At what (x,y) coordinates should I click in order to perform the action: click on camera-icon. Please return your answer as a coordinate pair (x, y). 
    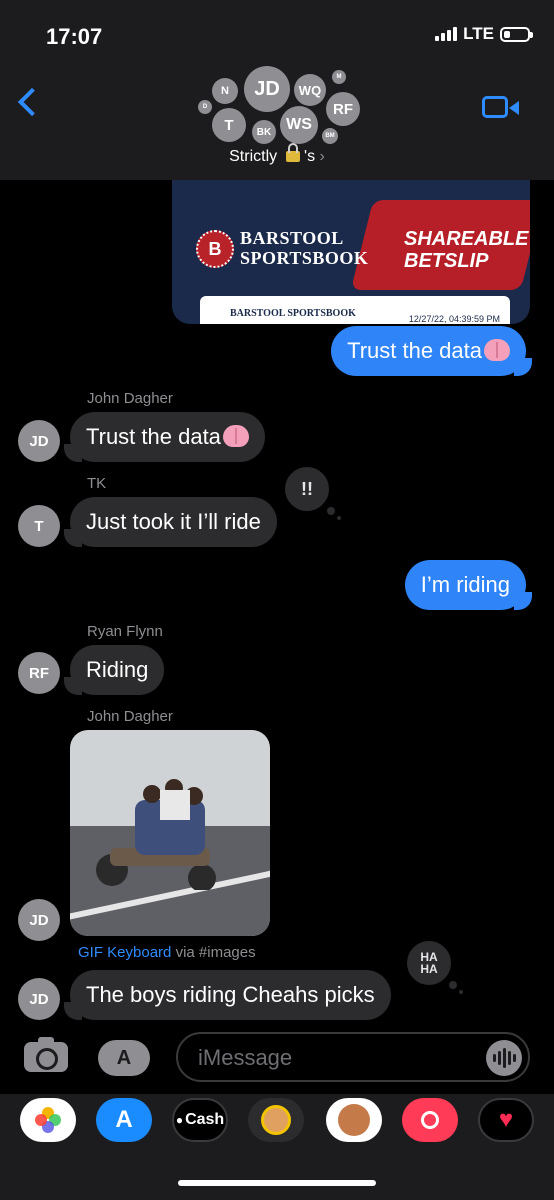
    Looking at the image, I should click on (46, 1054).